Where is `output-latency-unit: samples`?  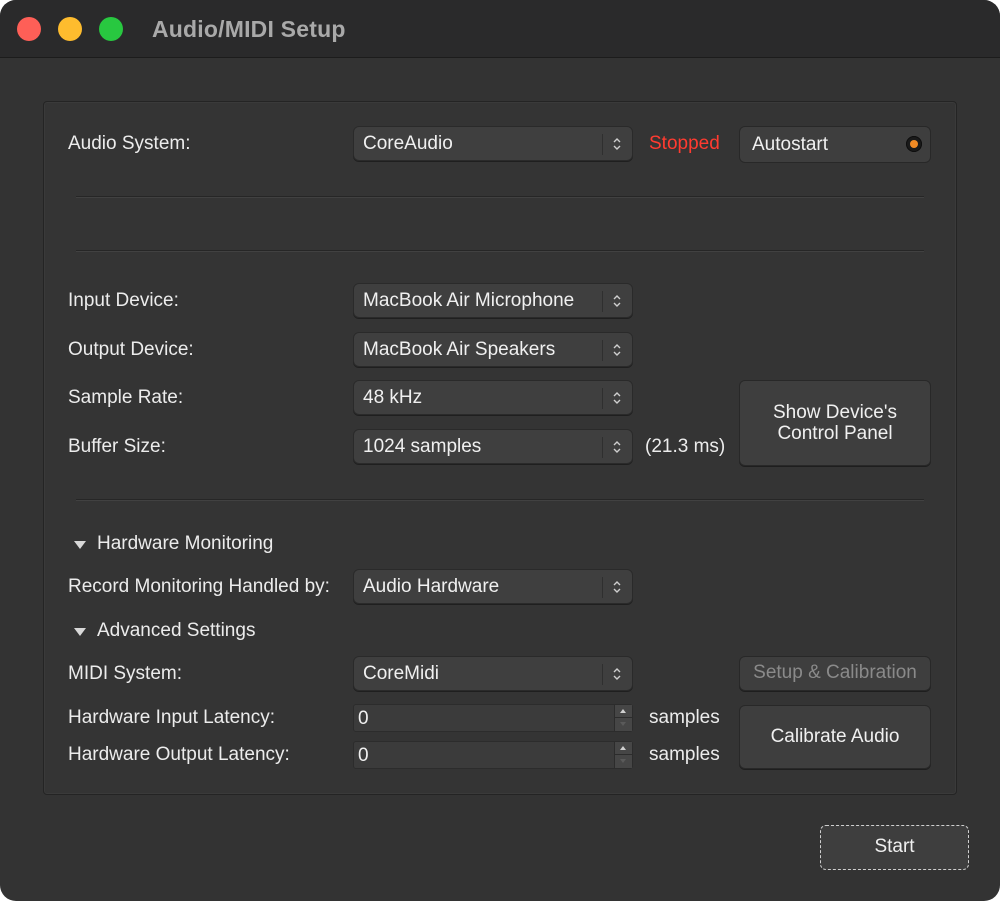
output-latency-unit: samples is located at coordinates (684, 754).